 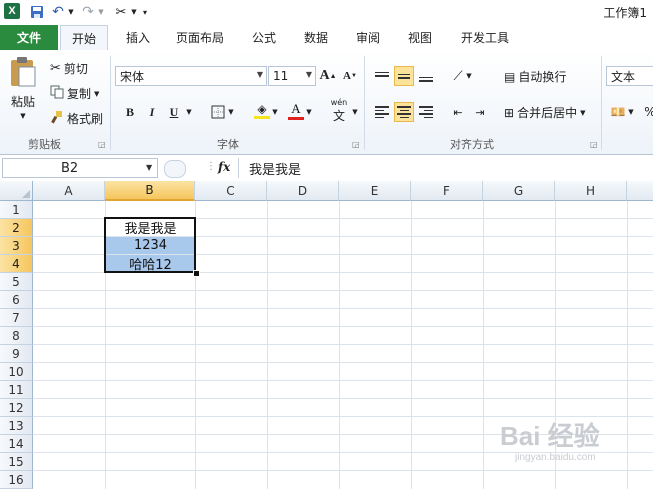 What do you see at coordinates (582, 113) in the screenshot?
I see `merge-dropdown-icon: ▼` at bounding box center [582, 113].